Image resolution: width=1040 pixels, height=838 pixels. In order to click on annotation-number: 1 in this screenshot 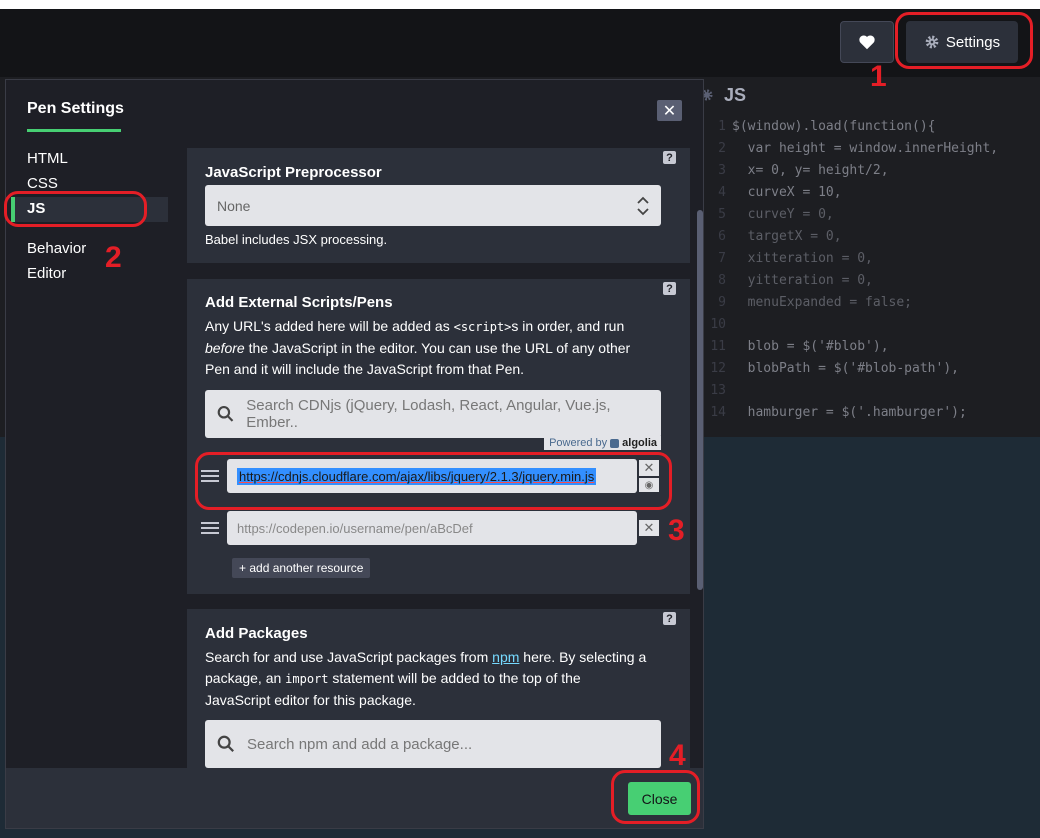, I will do `click(878, 76)`.